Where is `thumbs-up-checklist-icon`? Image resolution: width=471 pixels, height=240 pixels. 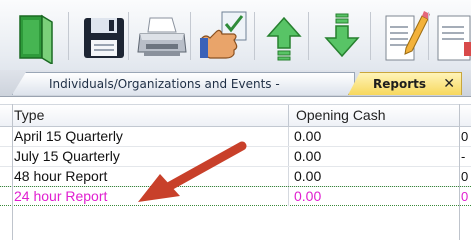
thumbs-up-checklist-icon is located at coordinates (224, 36).